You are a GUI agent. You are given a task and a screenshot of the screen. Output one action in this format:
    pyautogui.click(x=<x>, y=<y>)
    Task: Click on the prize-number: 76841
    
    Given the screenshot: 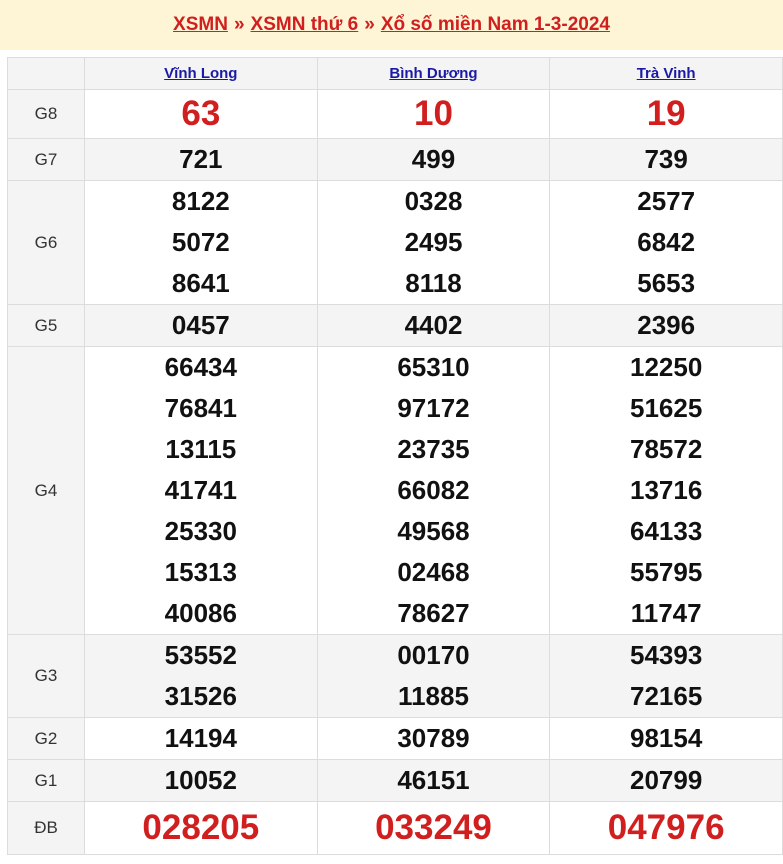 What is the action you would take?
    pyautogui.click(x=200, y=408)
    